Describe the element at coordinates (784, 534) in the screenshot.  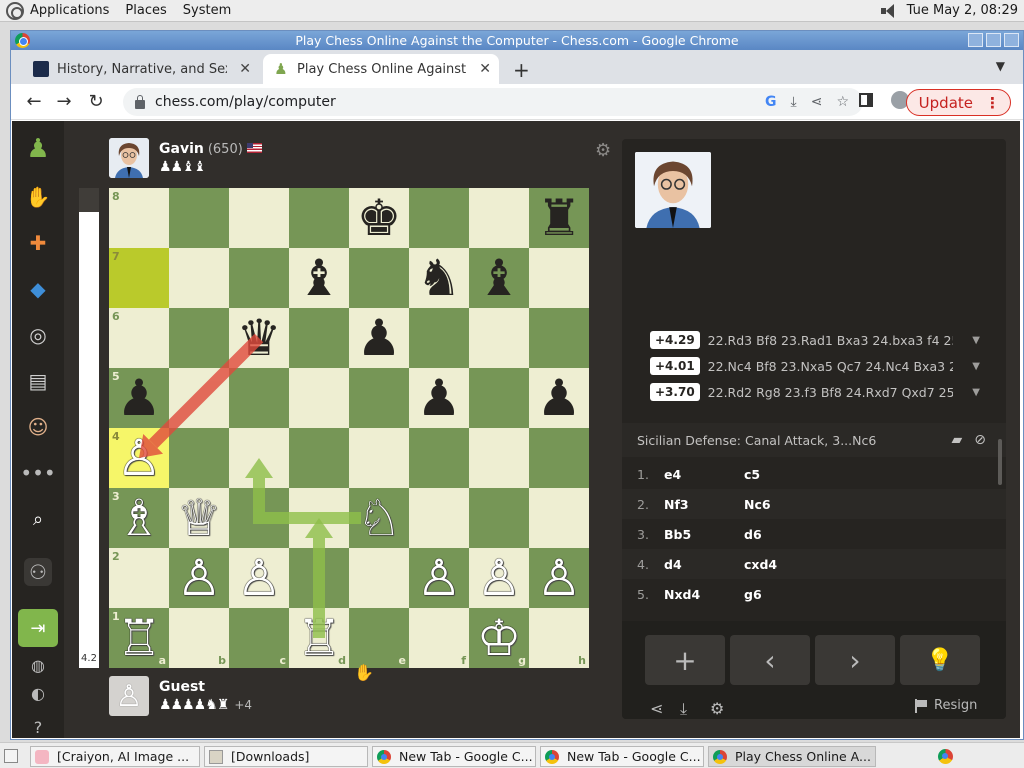
I see `black-move: d6` at that location.